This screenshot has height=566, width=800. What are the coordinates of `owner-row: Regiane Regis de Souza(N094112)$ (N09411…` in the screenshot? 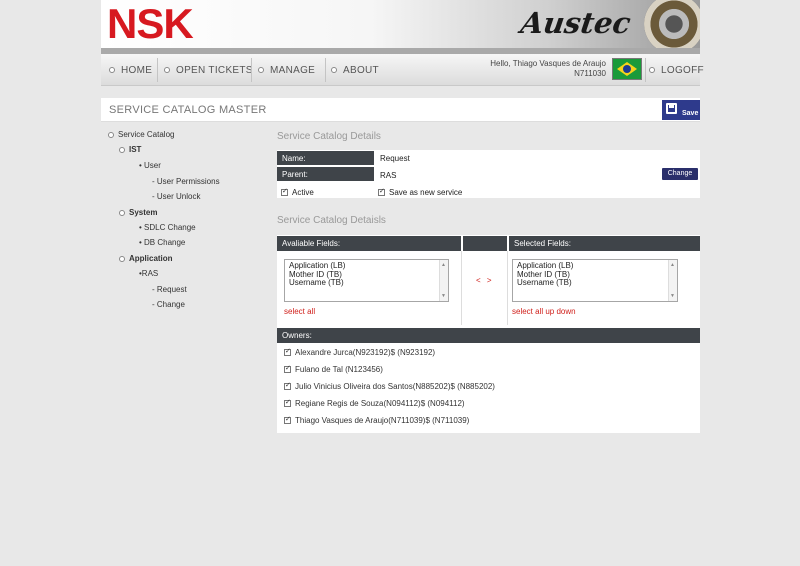 It's located at (374, 403).